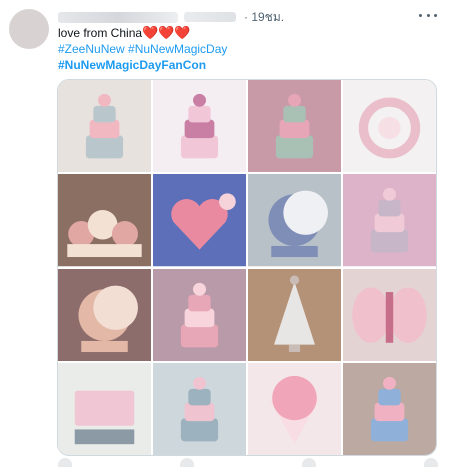  I want to click on tweet-header: · 19ชม., so click(171, 17).